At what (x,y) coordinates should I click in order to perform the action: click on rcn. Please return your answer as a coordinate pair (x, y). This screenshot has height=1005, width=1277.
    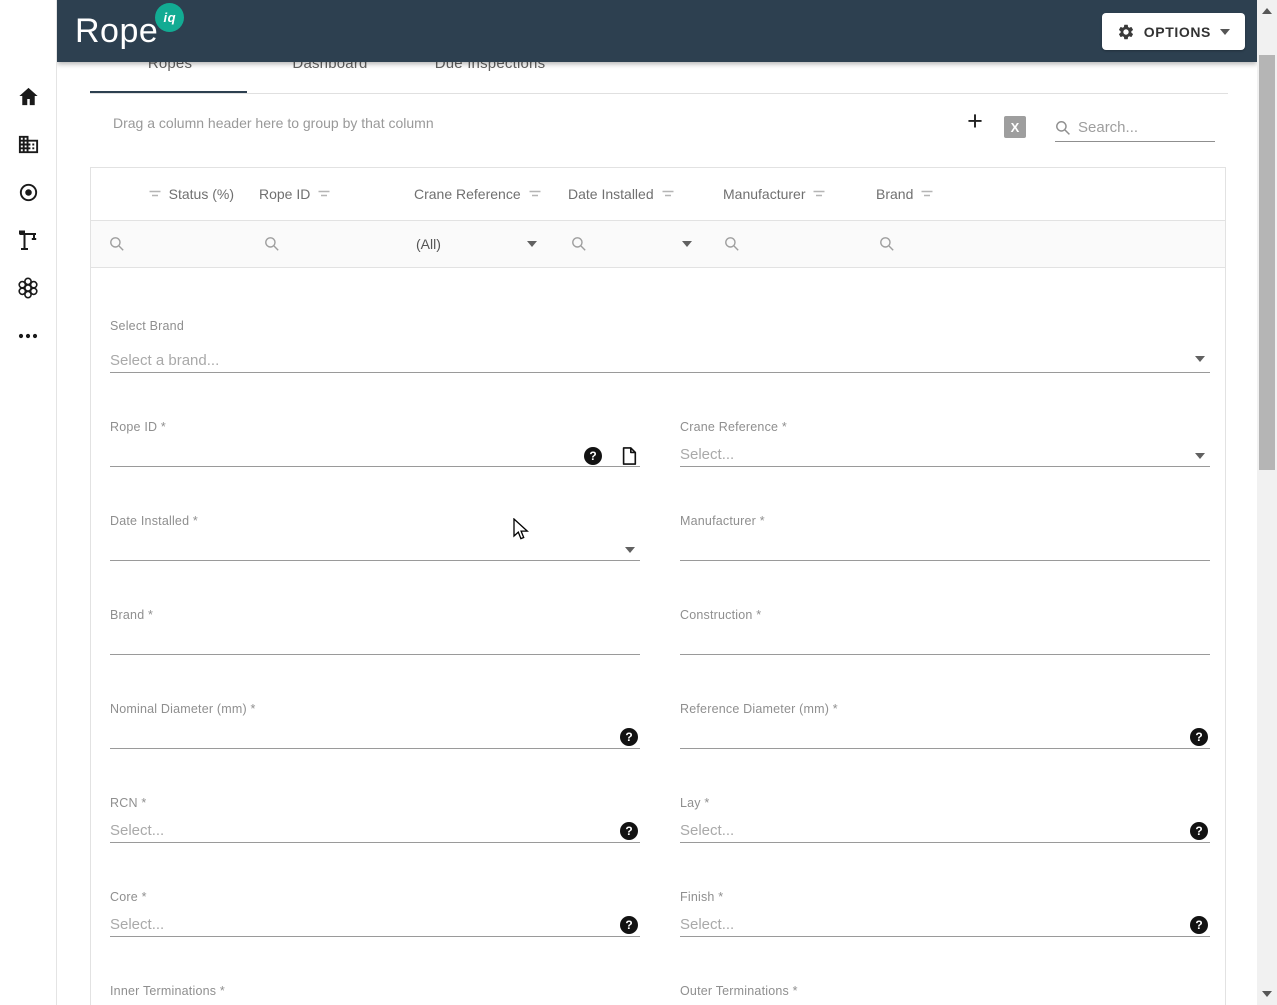
    Looking at the image, I should click on (375, 830).